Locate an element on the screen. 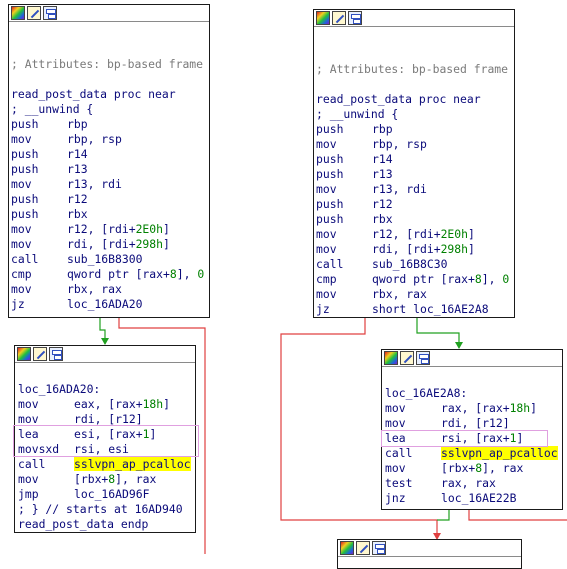 This screenshot has height=569, width=567. operands: r13, rdi is located at coordinates (399, 189).